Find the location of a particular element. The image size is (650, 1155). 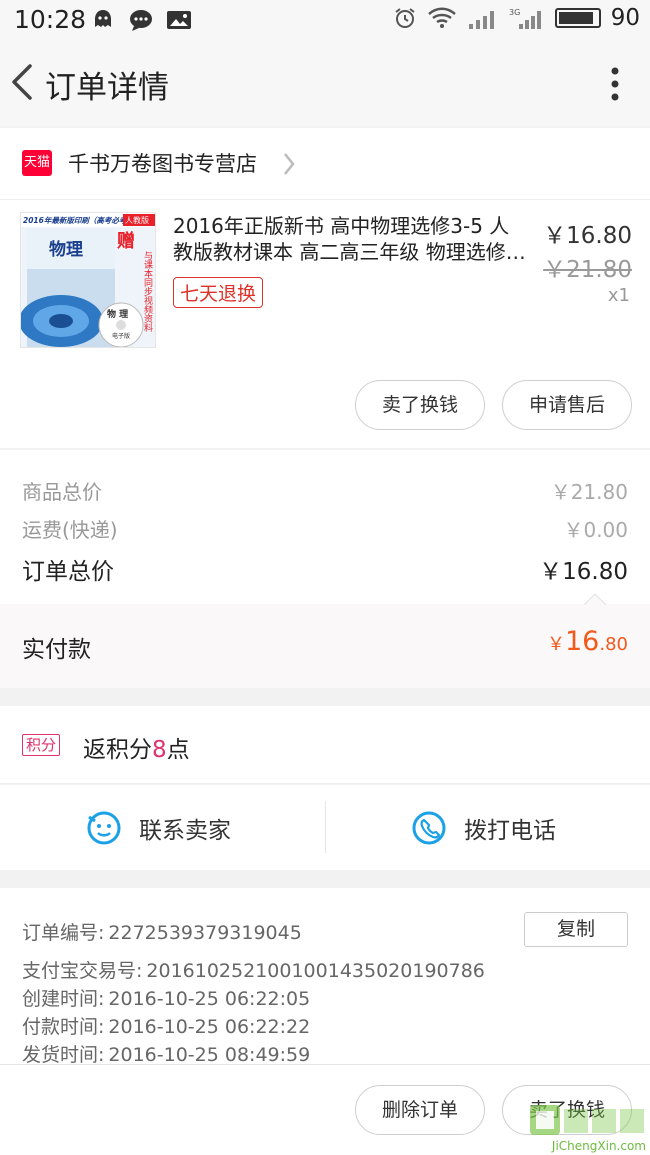

shipping-row: 运费(快递) ￥0.00 is located at coordinates (325, 528).